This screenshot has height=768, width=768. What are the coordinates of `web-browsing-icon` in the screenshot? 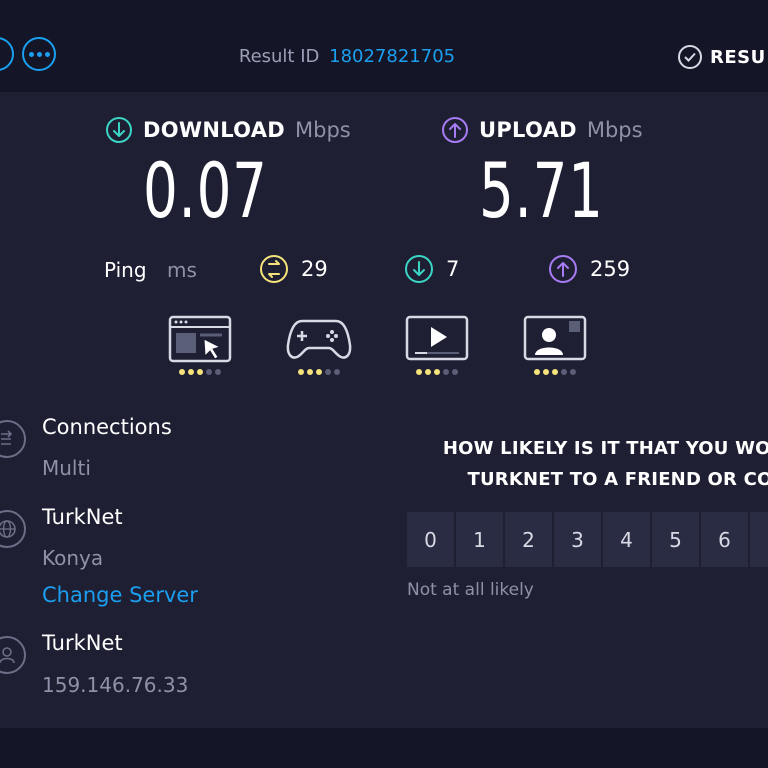 It's located at (200, 339).